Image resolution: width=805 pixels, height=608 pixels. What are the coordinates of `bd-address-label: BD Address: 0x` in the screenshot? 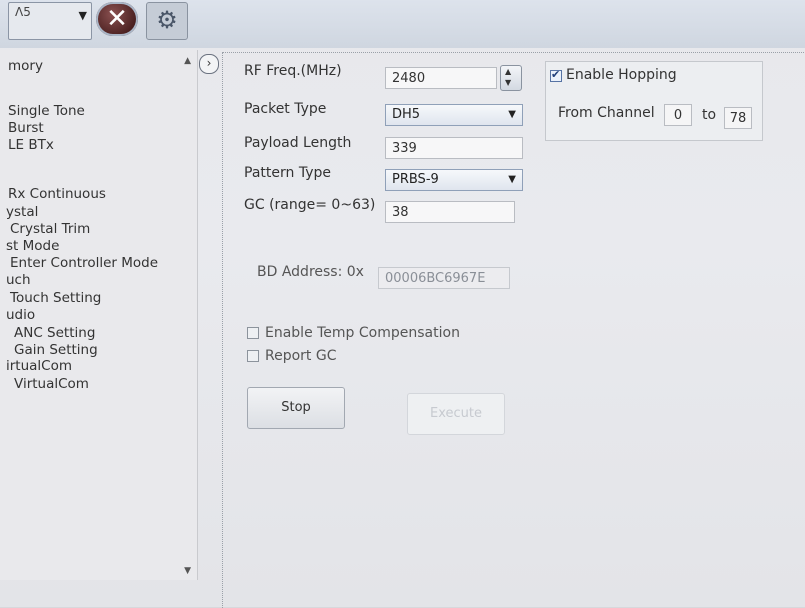 It's located at (310, 272).